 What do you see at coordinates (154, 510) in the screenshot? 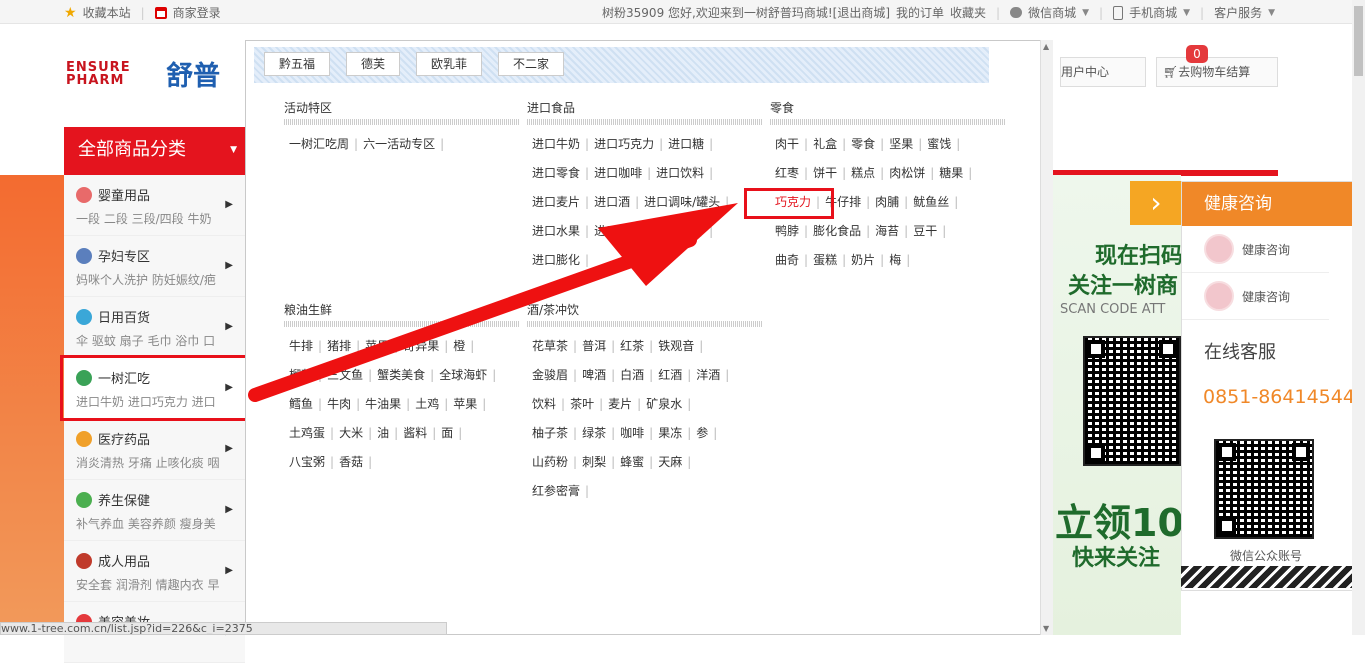
I see `category-item: 养生保健 补气养血 美容养颜 瘦身美 ▶` at bounding box center [154, 510].